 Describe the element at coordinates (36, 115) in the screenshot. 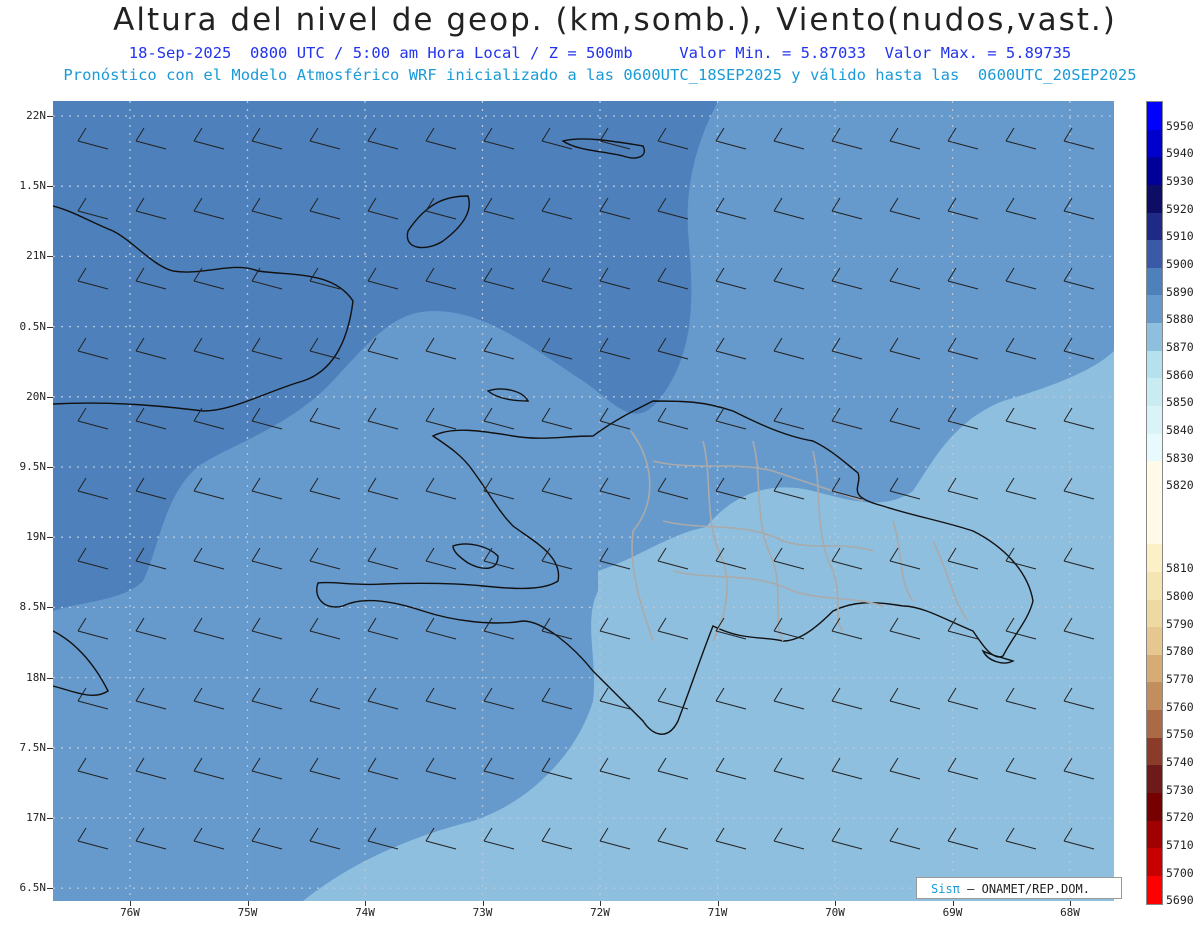

I see `lat-label: 22N` at that location.